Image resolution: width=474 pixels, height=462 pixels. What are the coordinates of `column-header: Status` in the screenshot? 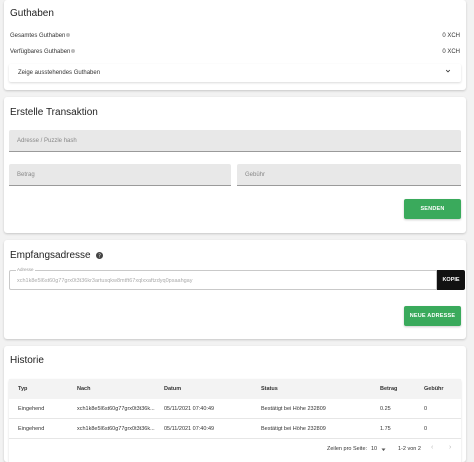 It's located at (269, 389).